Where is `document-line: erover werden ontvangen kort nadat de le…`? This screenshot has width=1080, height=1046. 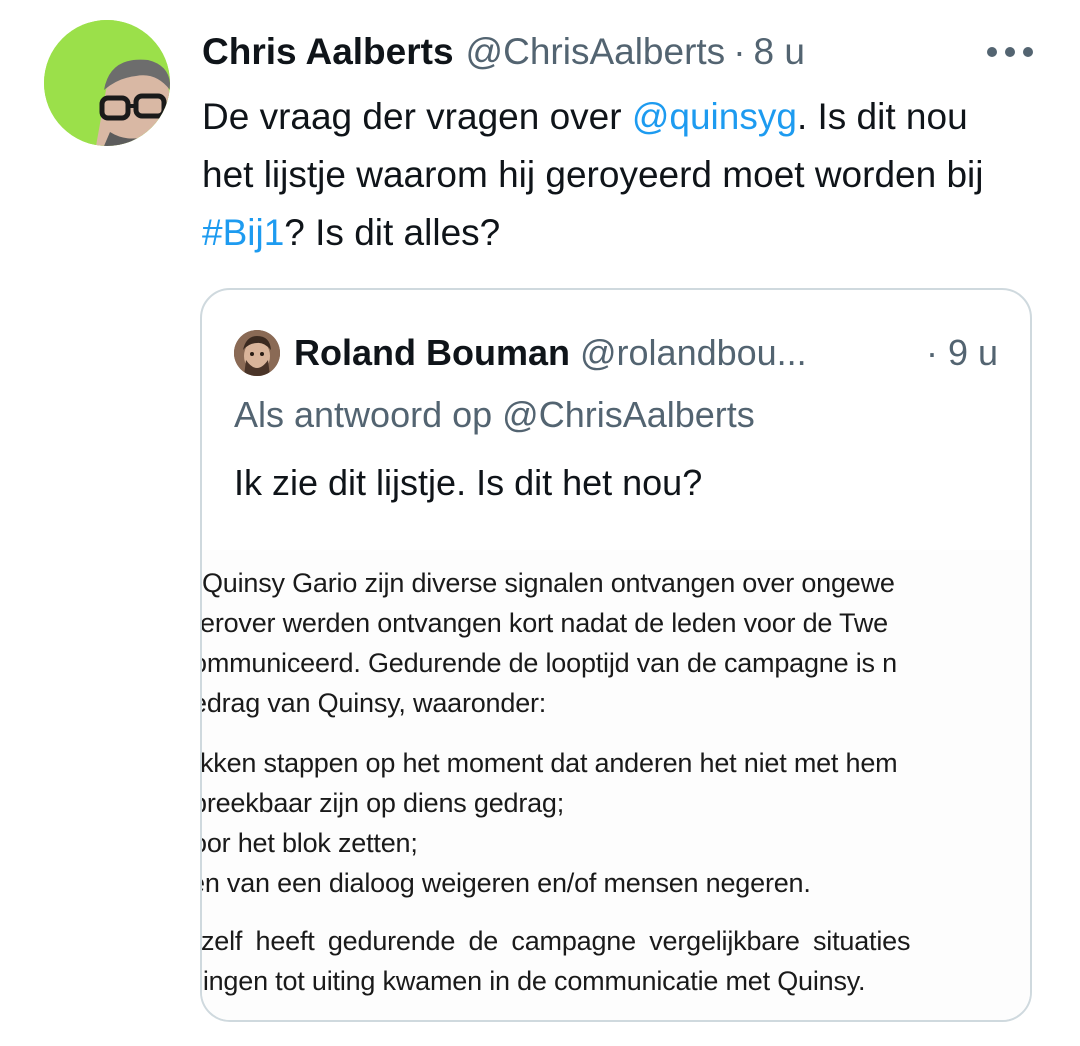 document-line: erover werden ontvangen kort nadat de le… is located at coordinates (545, 623).